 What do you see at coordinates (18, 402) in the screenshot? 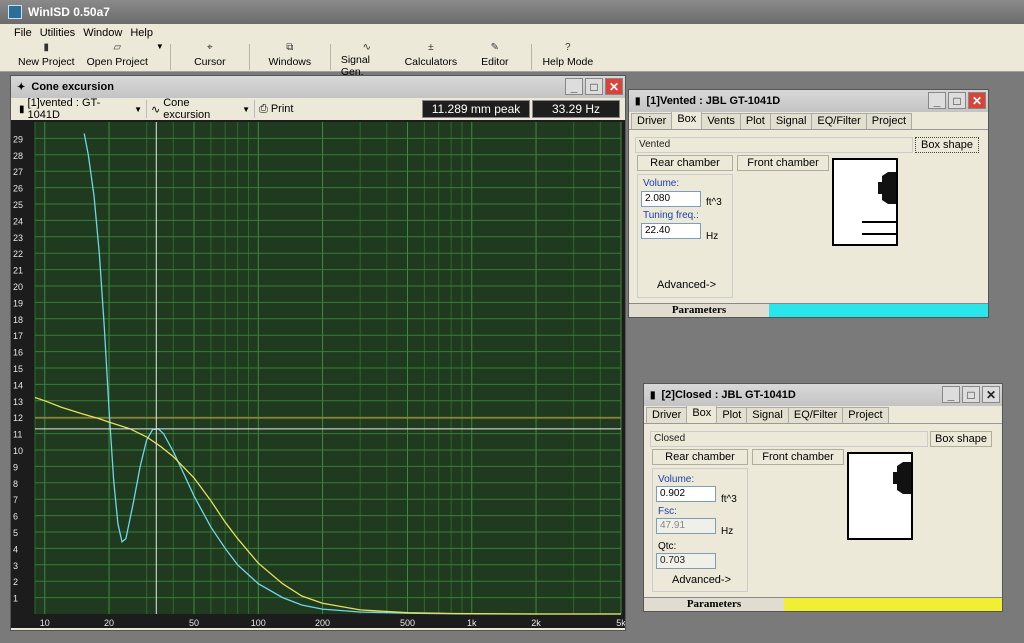
I see `y-tick-label: 13` at bounding box center [18, 402].